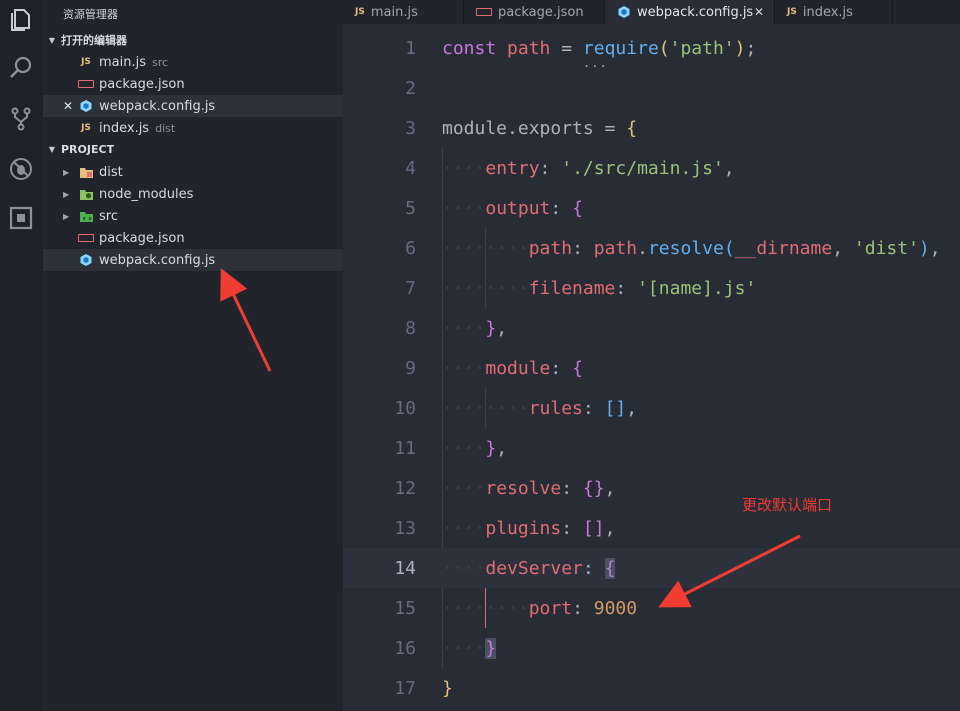 The height and width of the screenshot is (711, 960). What do you see at coordinates (68, 106) in the screenshot?
I see `close-icon: ✕` at bounding box center [68, 106].